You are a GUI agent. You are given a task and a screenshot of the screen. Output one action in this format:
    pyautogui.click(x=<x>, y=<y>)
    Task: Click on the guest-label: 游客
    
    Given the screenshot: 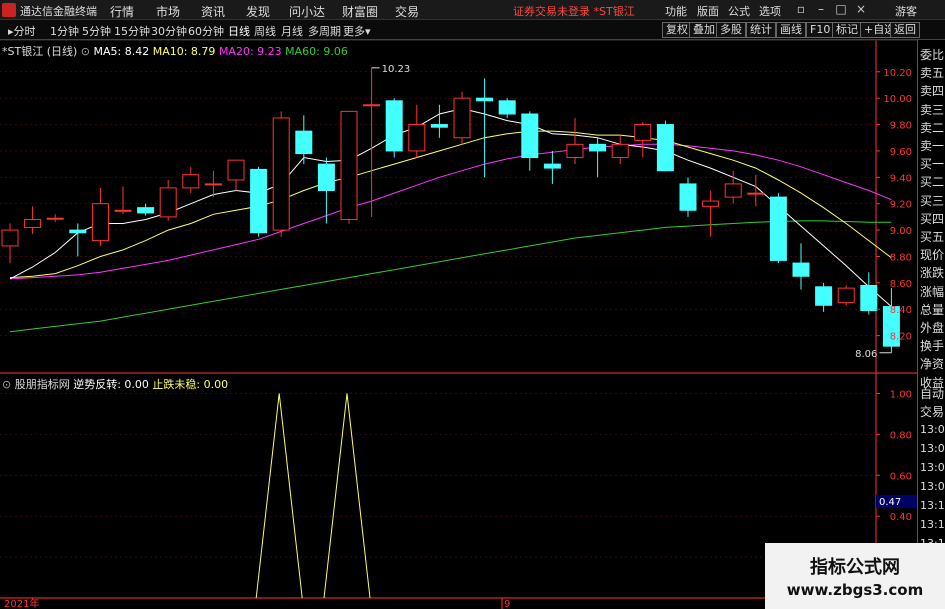 What is the action you would take?
    pyautogui.click(x=906, y=11)
    